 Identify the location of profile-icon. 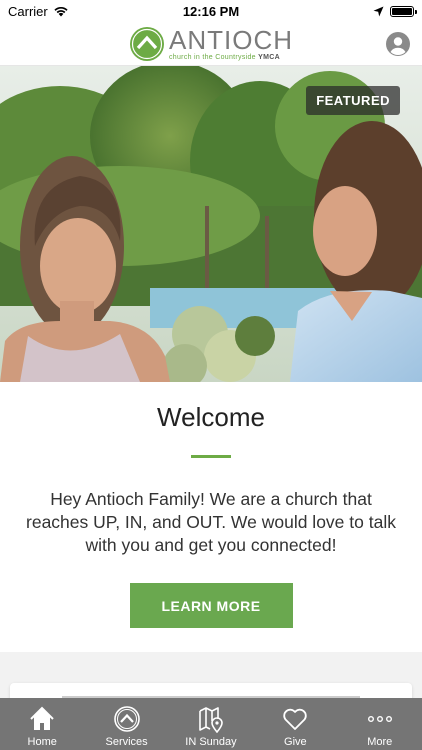
(398, 44).